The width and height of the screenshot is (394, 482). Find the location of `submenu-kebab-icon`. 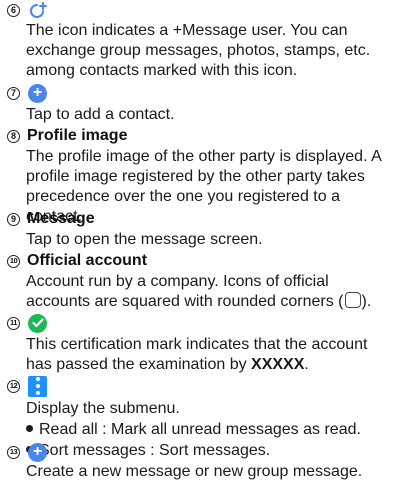

submenu-kebab-icon is located at coordinates (37, 386).